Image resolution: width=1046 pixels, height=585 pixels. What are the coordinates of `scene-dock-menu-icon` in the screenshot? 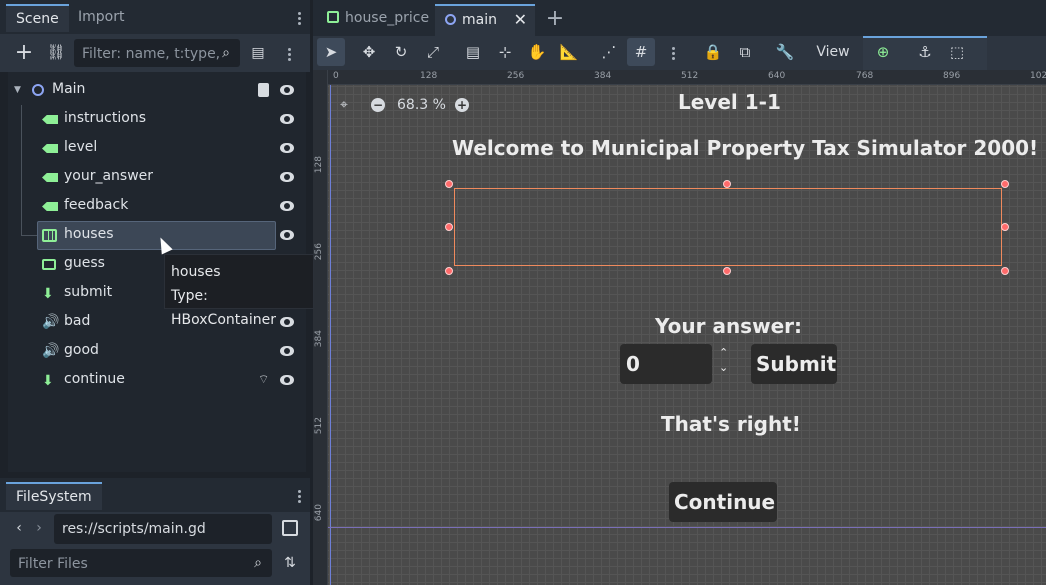 It's located at (300, 18).